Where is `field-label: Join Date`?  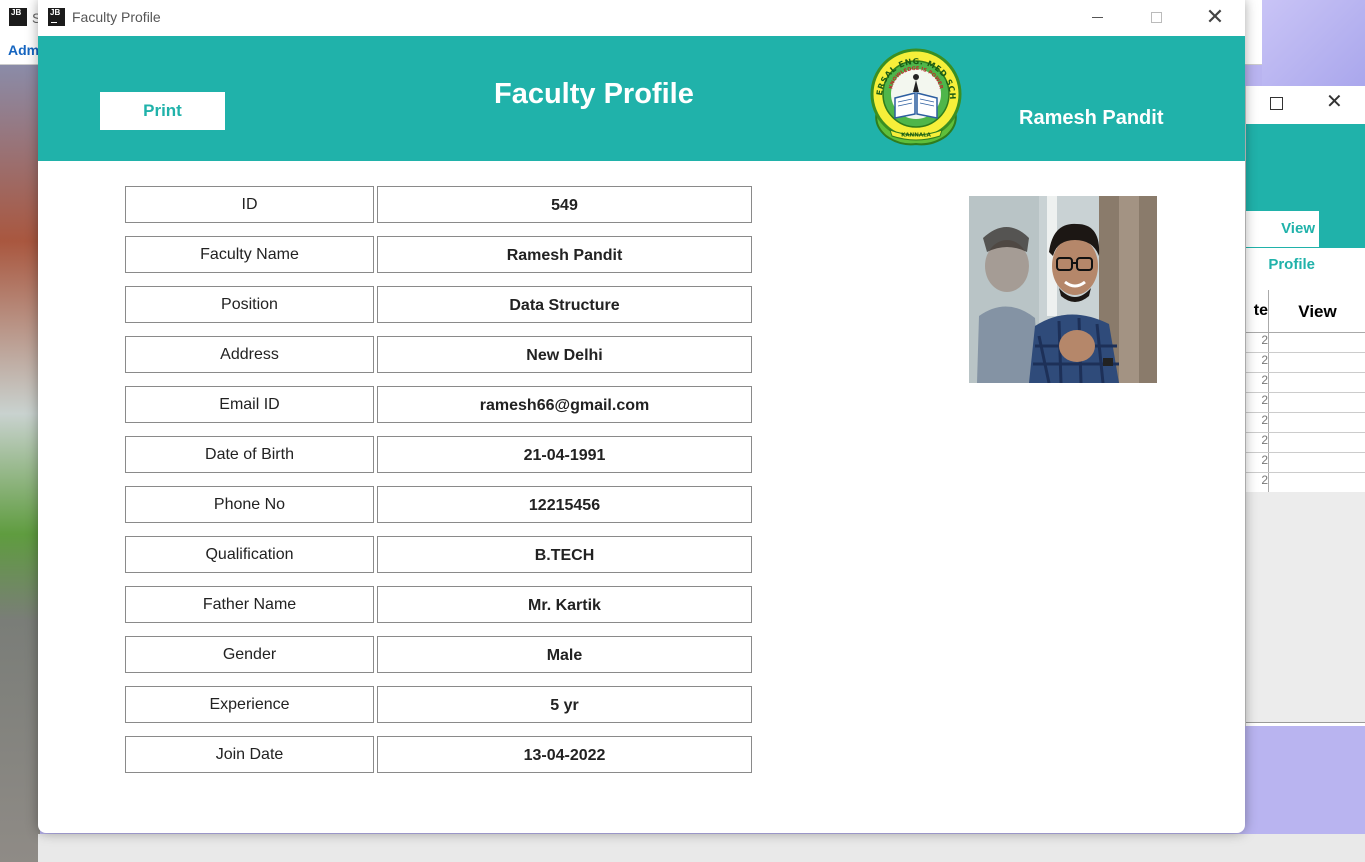 field-label: Join Date is located at coordinates (249, 754).